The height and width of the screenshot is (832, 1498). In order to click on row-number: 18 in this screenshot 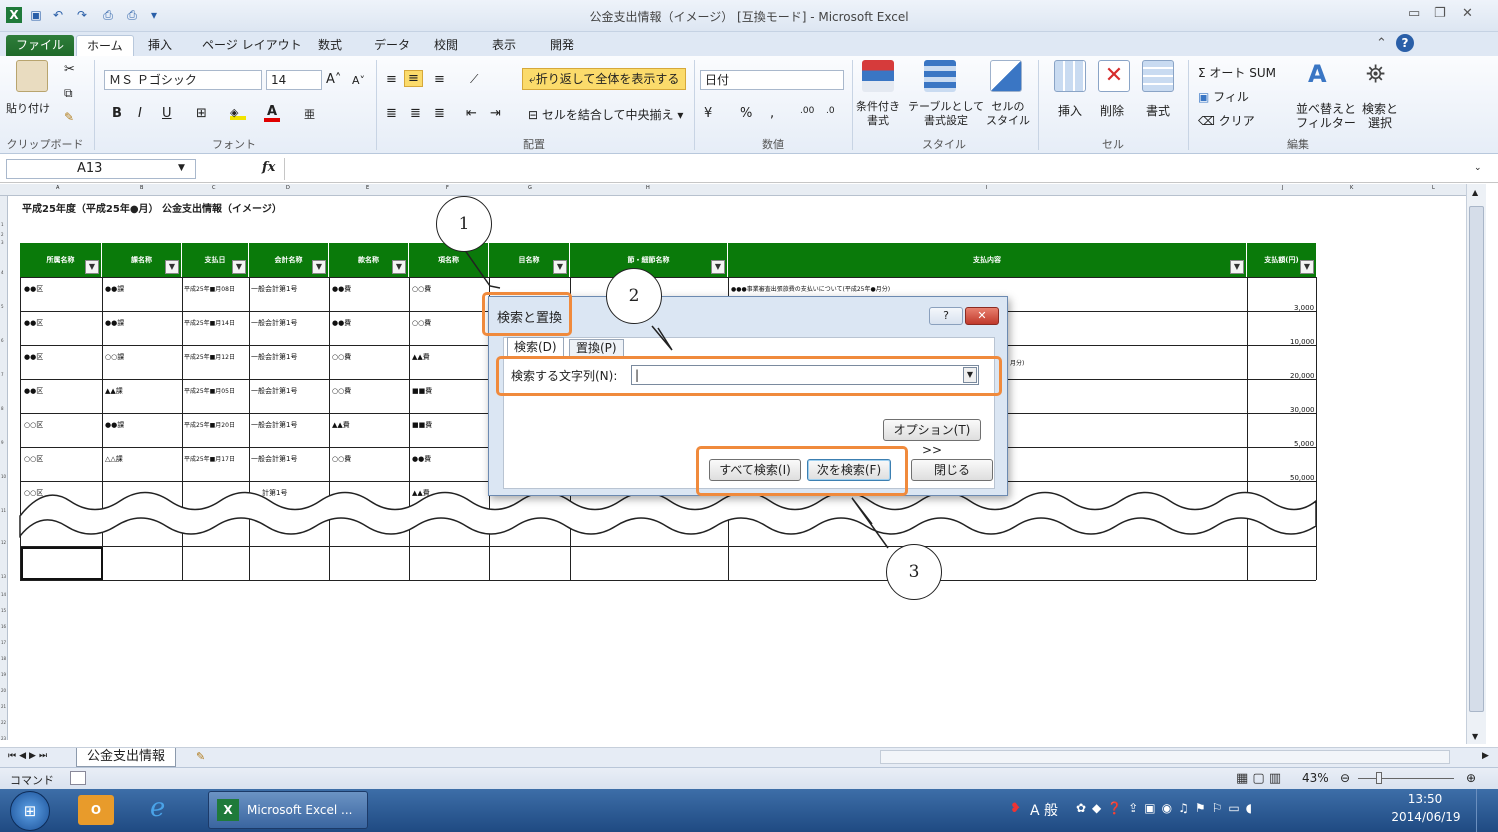, I will do `click(3, 658)`.